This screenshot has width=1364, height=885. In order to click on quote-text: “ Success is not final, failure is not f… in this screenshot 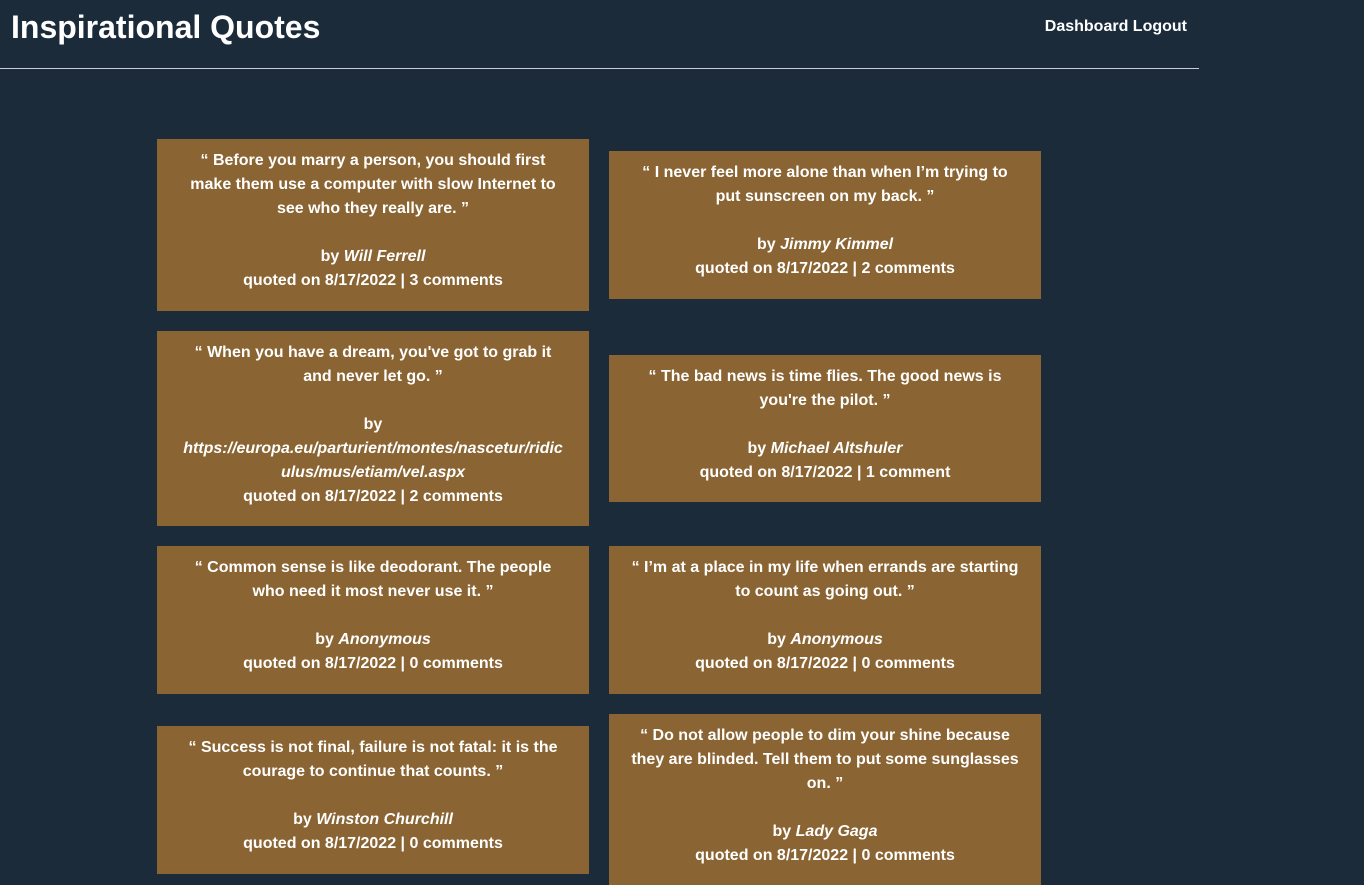, I will do `click(373, 759)`.